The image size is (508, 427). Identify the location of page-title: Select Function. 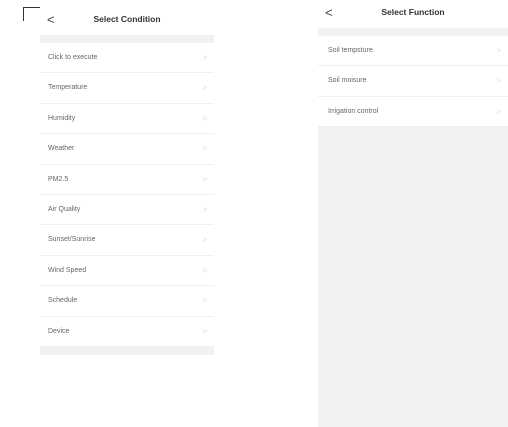
(413, 12).